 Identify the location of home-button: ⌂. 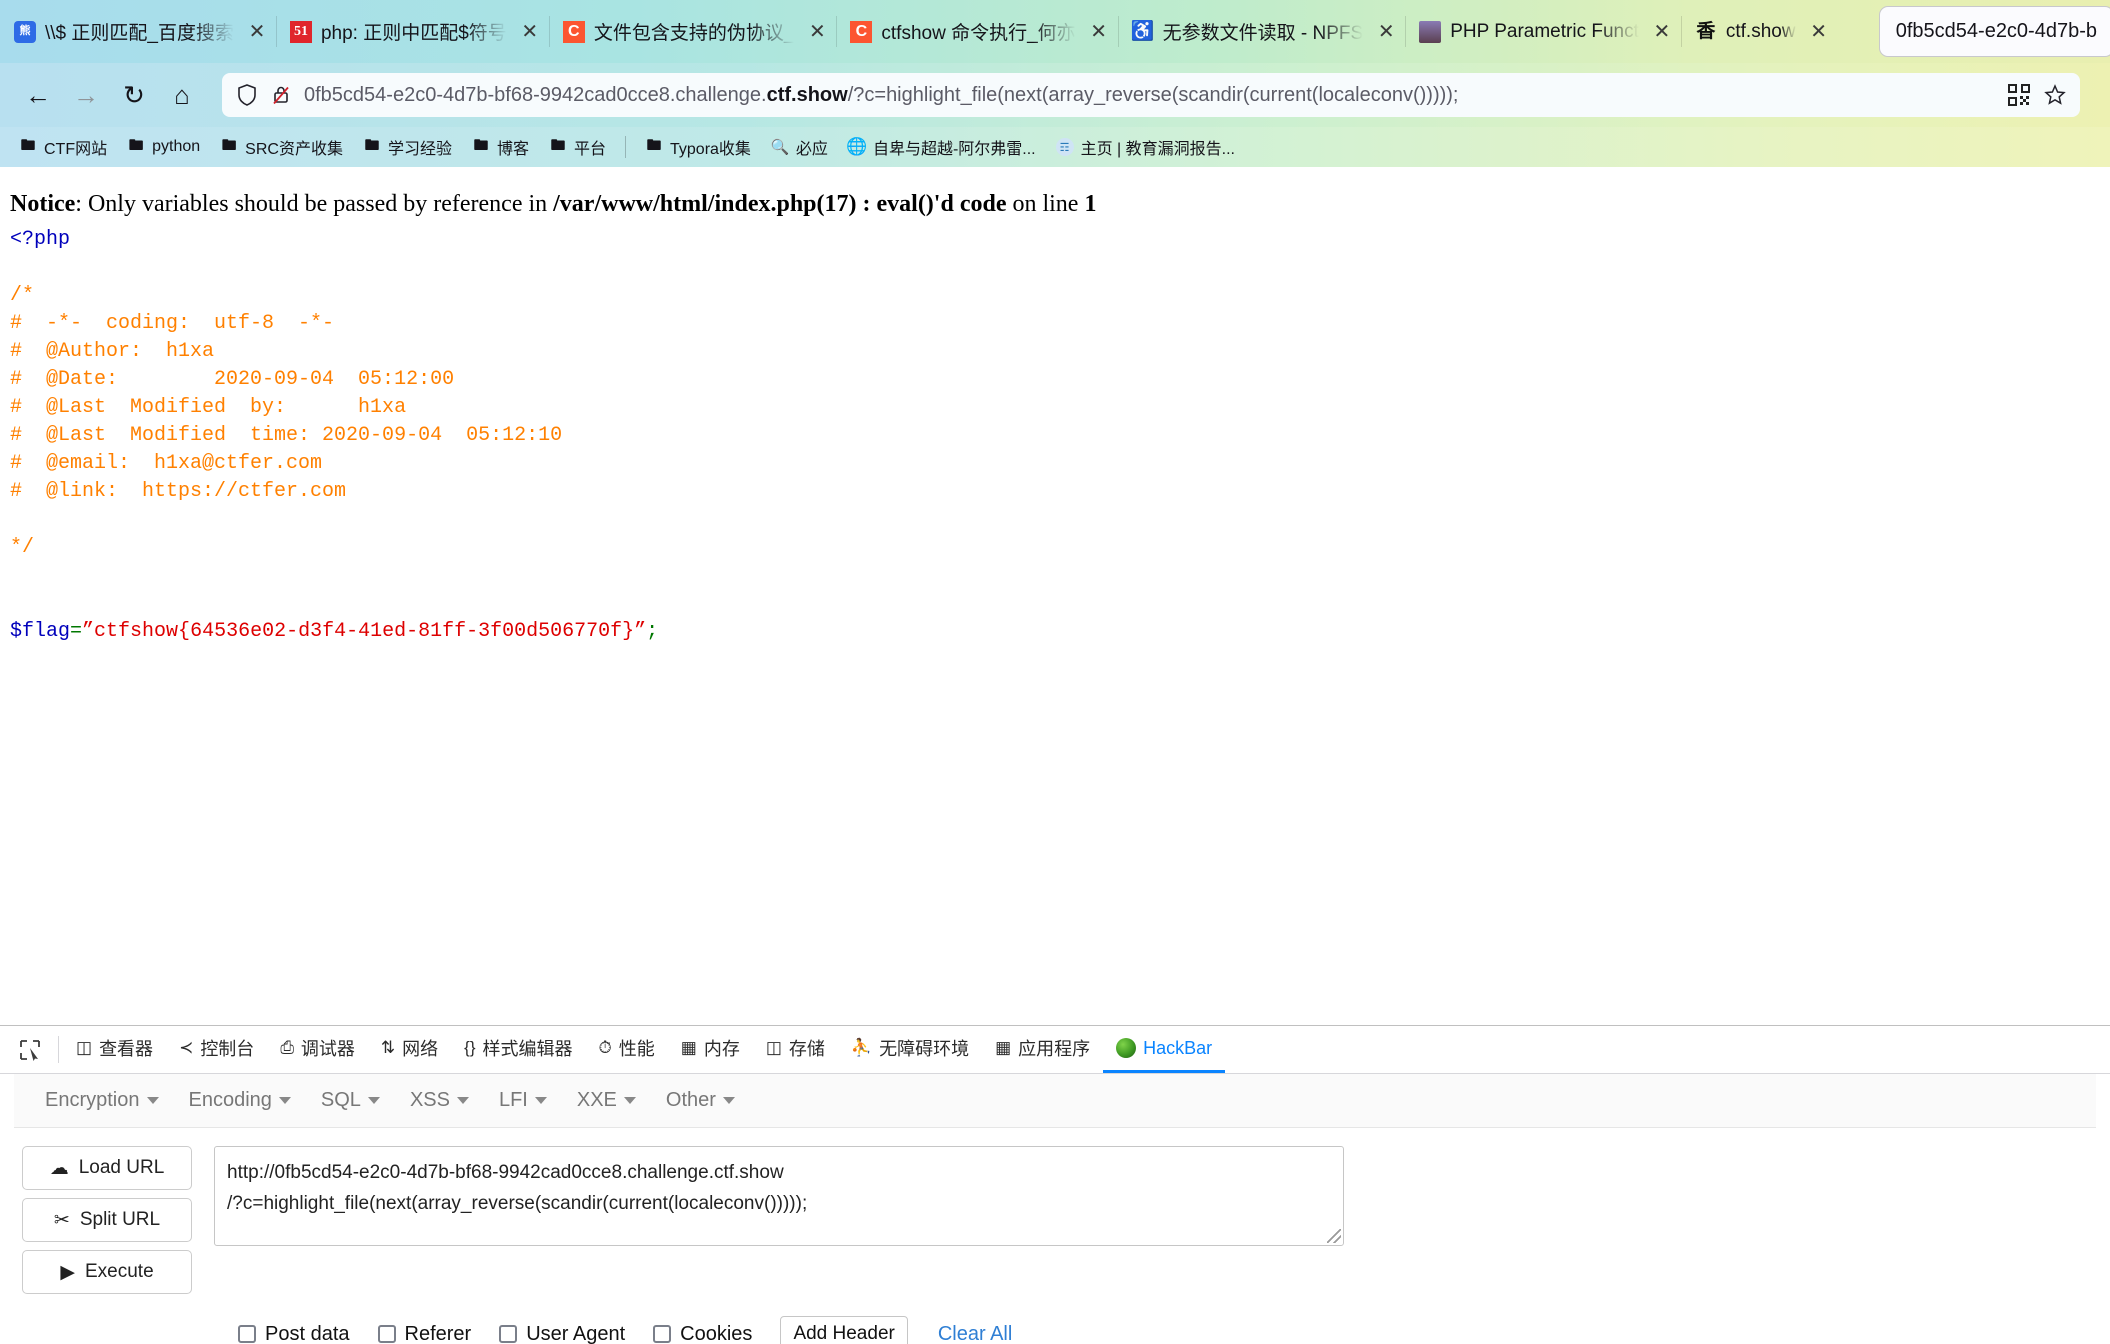
(182, 95).